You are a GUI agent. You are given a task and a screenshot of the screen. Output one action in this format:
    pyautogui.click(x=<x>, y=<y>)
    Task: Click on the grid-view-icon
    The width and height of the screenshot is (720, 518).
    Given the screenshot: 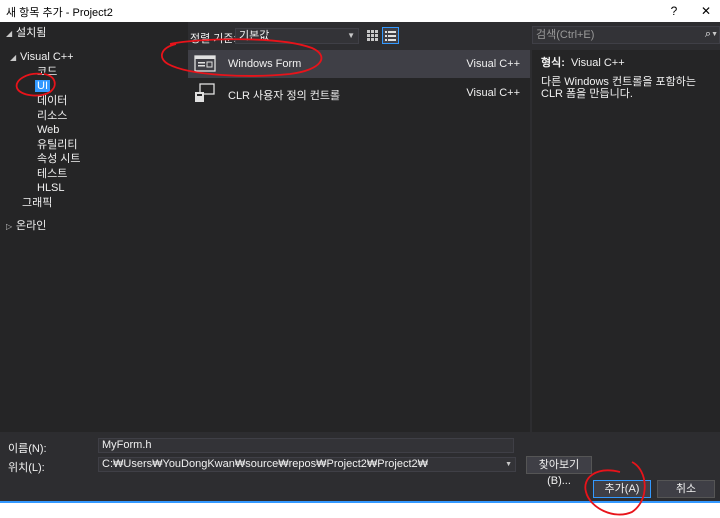 What is the action you would take?
    pyautogui.click(x=372, y=35)
    